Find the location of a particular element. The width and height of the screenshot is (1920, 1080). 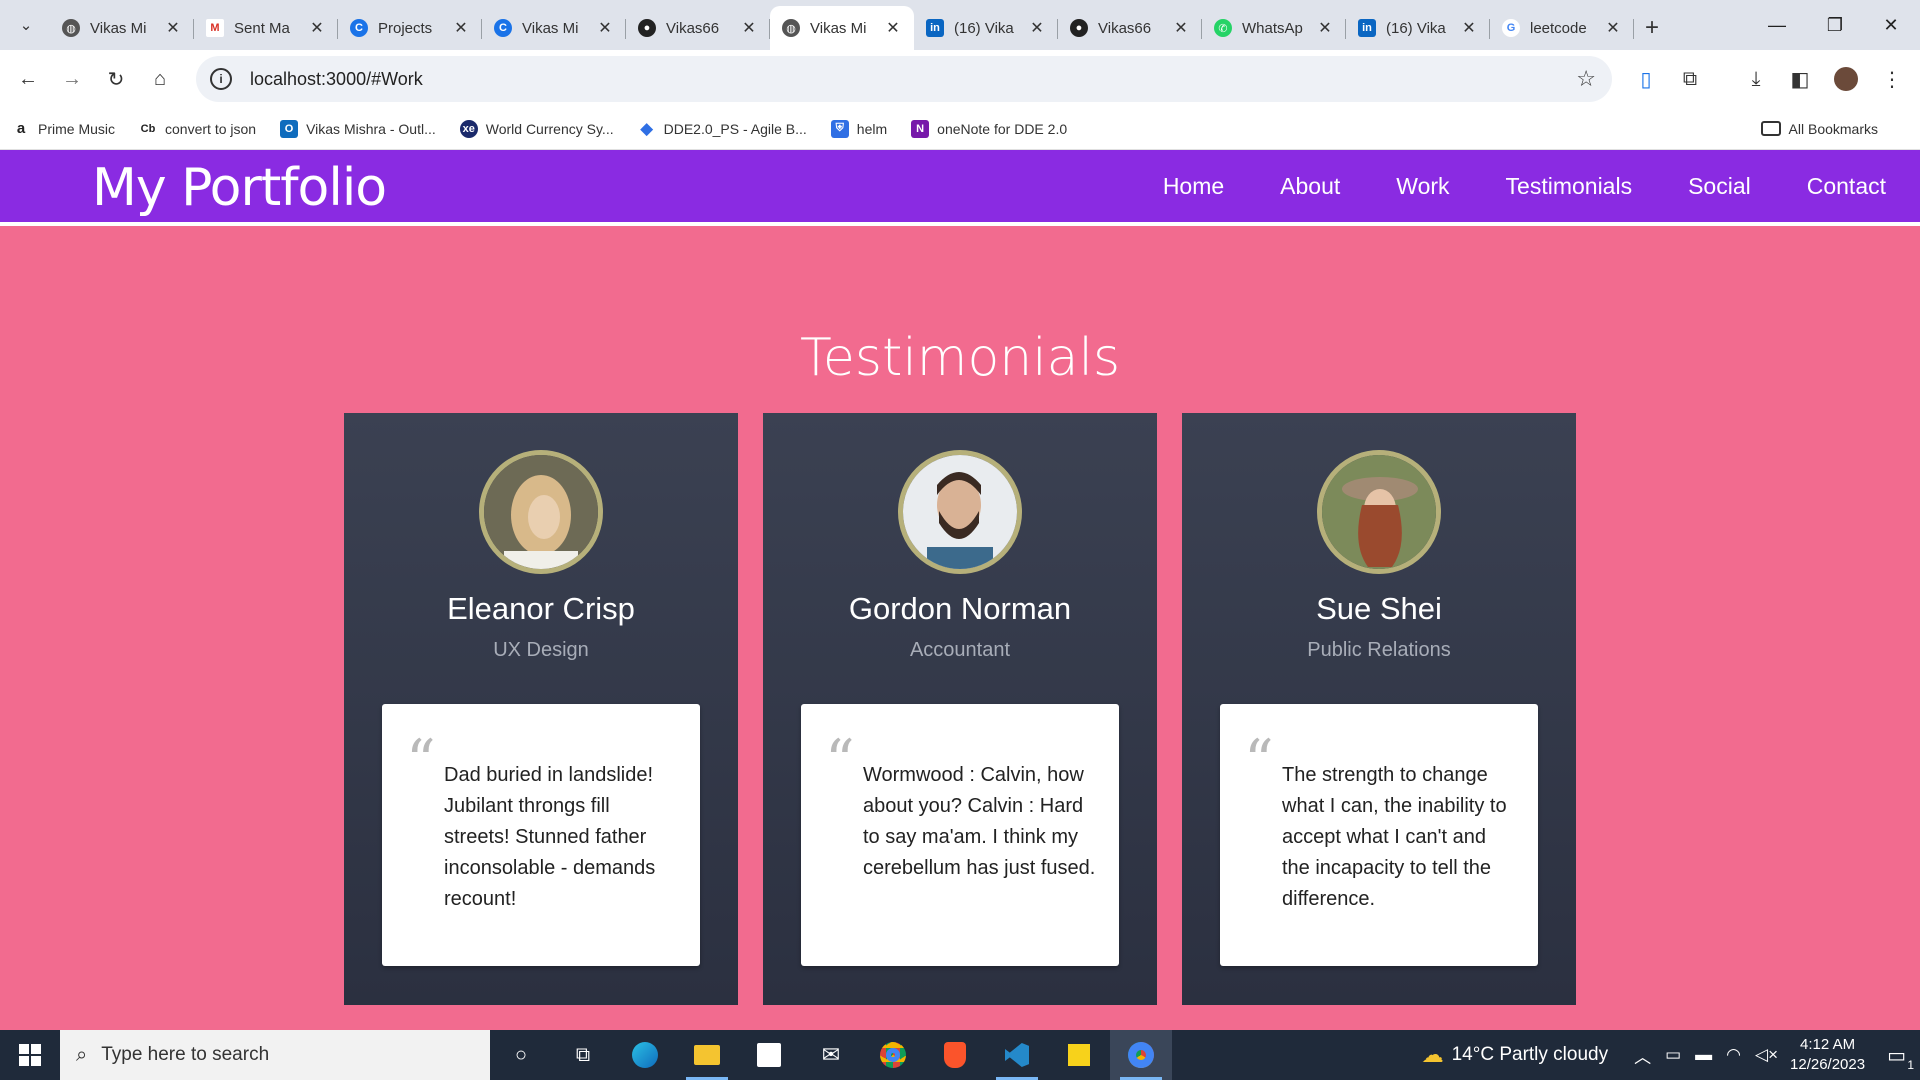

mail-icon: ✉ is located at coordinates (831, 1055).